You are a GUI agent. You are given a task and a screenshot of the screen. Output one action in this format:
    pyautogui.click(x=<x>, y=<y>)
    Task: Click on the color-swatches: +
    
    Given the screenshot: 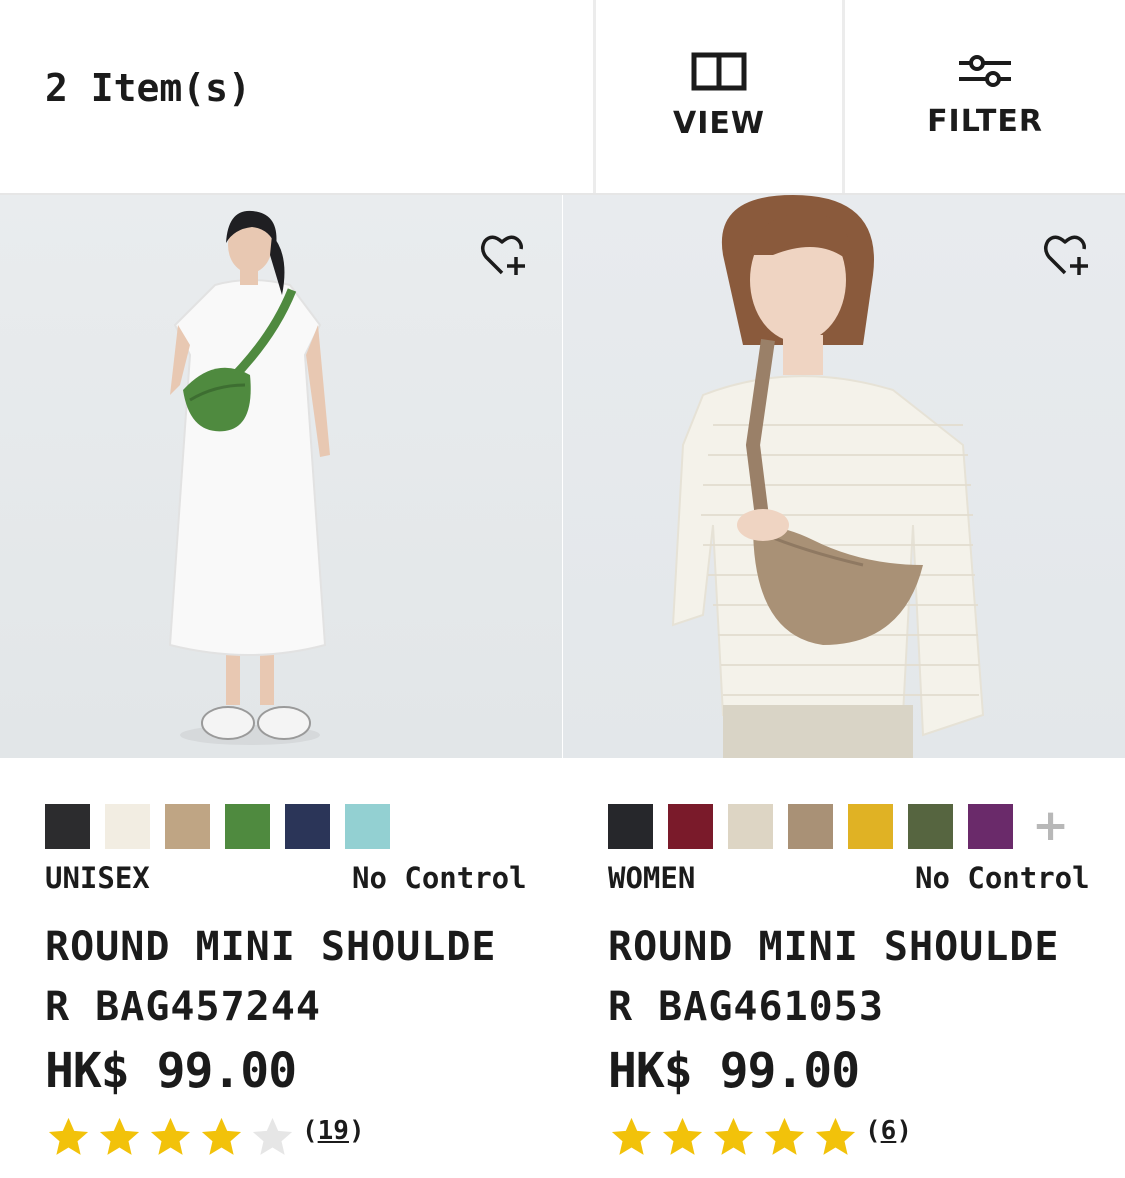 What is the action you would take?
    pyautogui.click(x=840, y=826)
    